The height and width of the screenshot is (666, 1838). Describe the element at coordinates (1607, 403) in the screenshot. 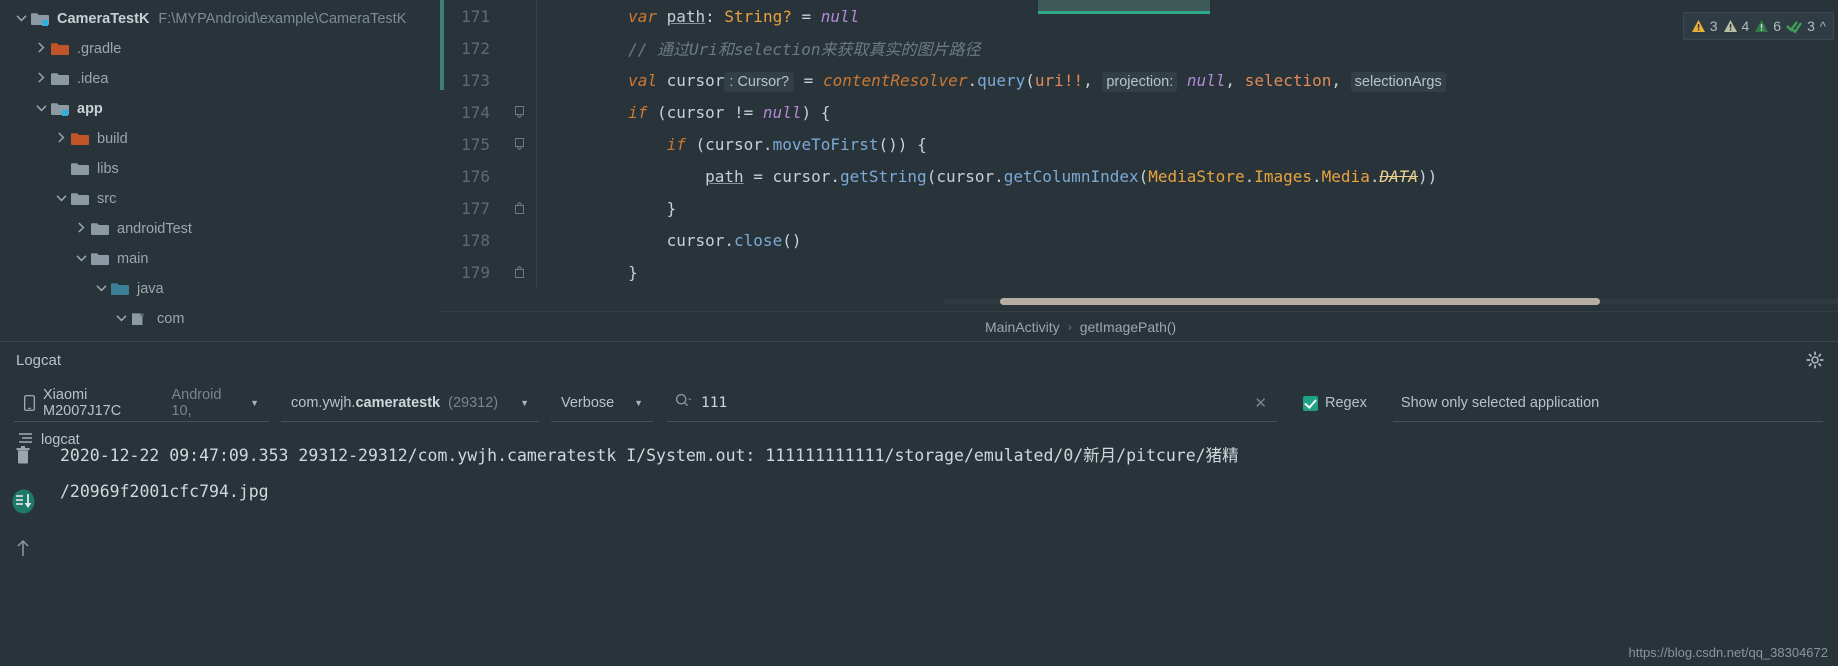

I see `show-only-selected-app-selector: Show only selected application` at that location.